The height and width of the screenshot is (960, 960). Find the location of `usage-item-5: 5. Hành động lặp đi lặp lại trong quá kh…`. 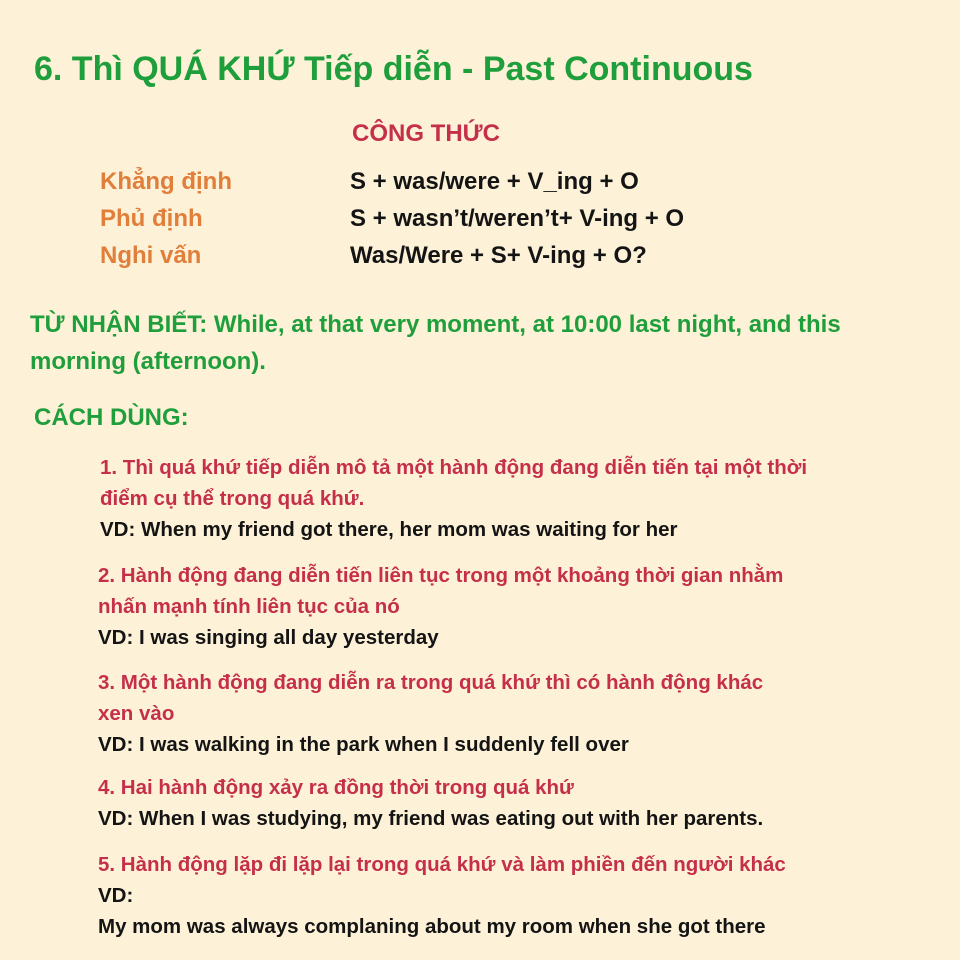

usage-item-5: 5. Hành động lặp đi lặp lại trong quá kh… is located at coordinates (498, 895).